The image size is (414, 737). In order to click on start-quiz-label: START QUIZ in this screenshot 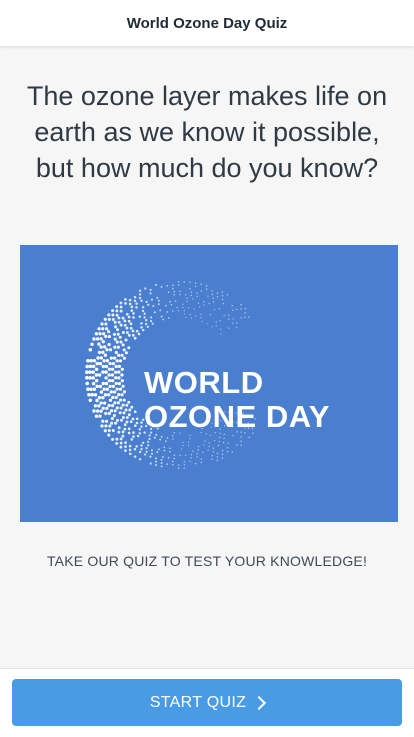, I will do `click(198, 703)`.